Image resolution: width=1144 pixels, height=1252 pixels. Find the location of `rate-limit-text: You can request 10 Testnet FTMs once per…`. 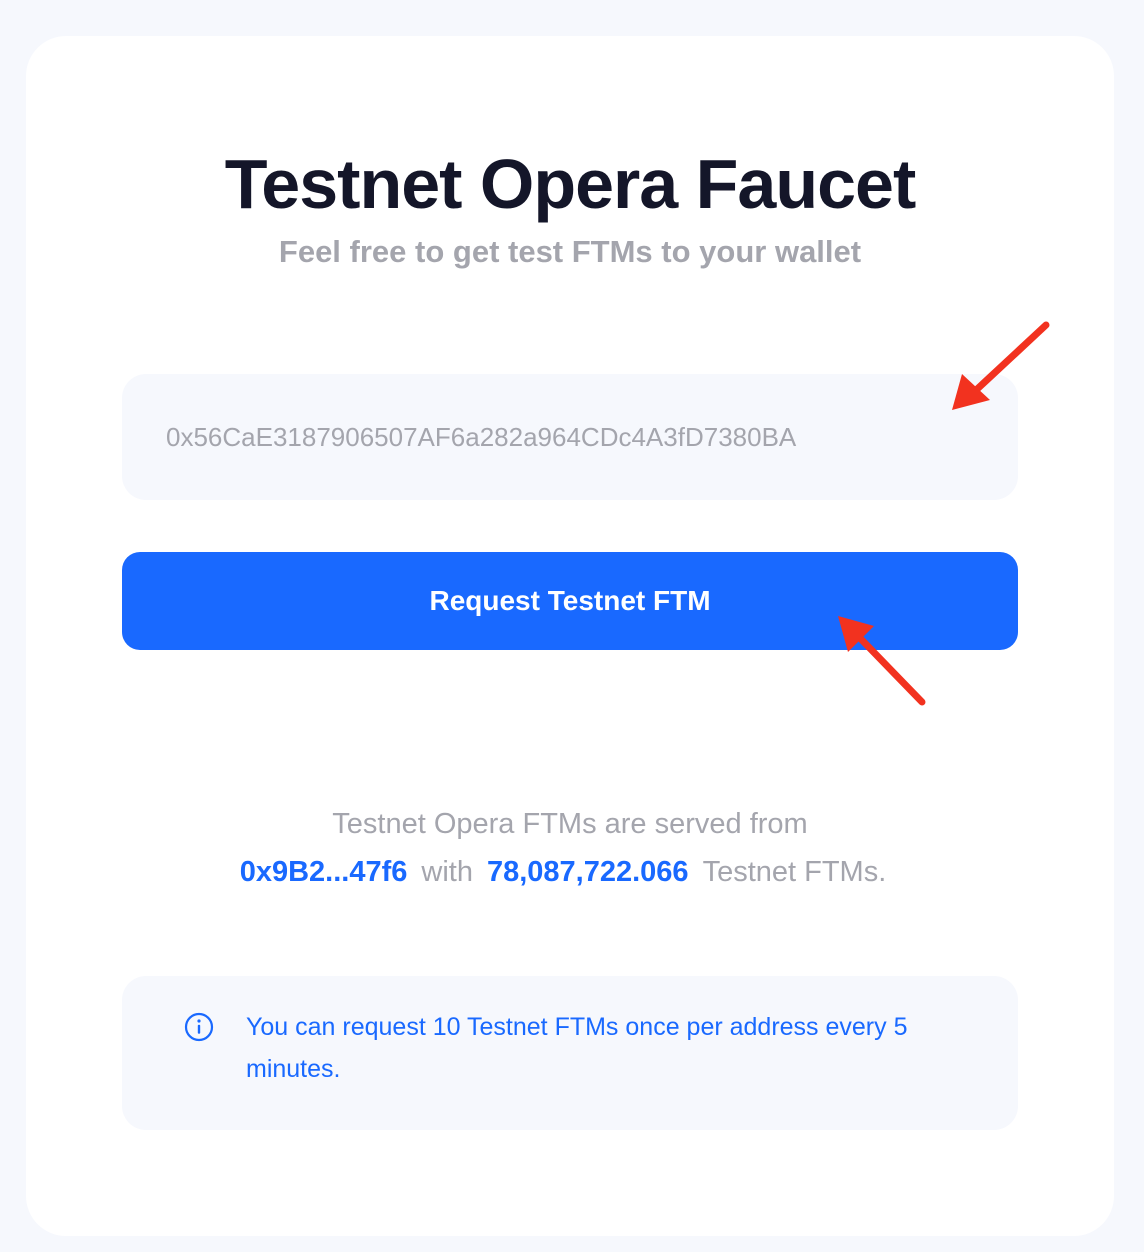

rate-limit-text: You can request 10 Testnet FTMs once per… is located at coordinates (577, 1048).